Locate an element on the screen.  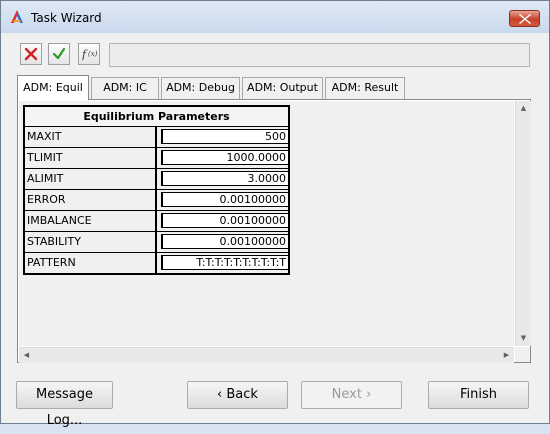
next-button: Next › is located at coordinates (351, 395).